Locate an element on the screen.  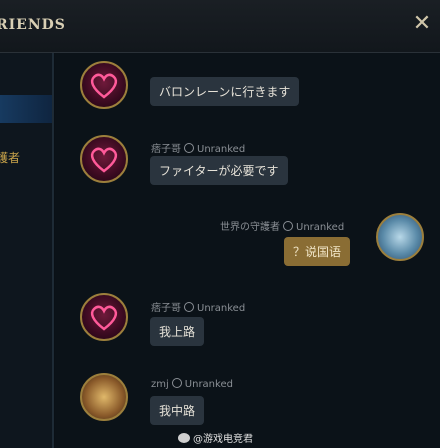
message-meta: zmj Unranked is located at coordinates (192, 384).